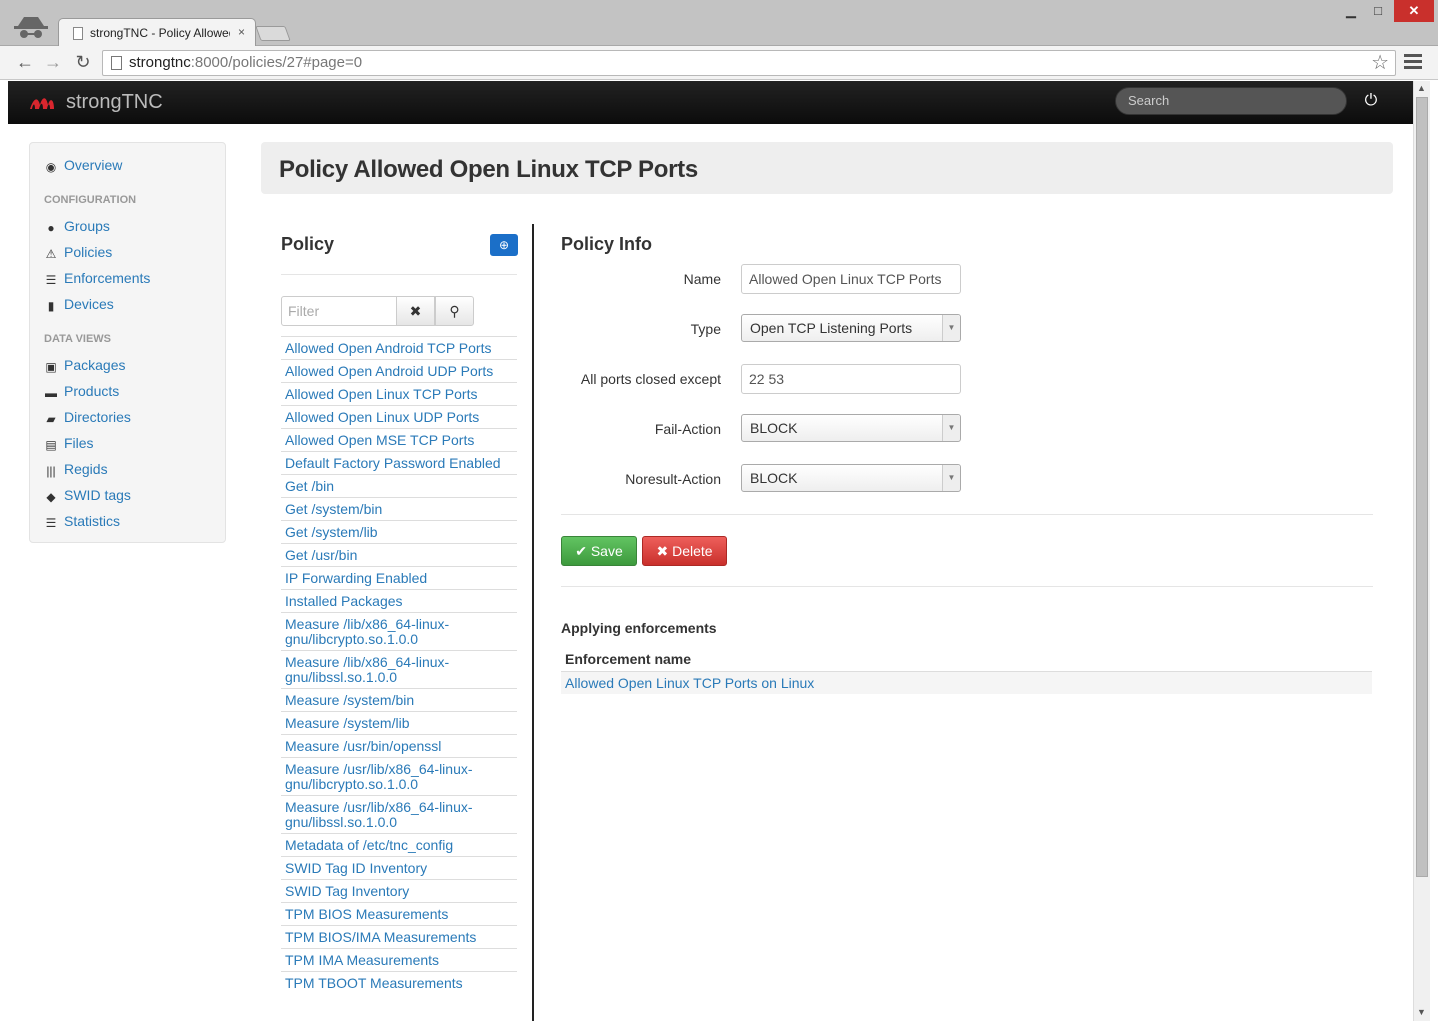  Describe the element at coordinates (349, 700) in the screenshot. I see `policy-link: Measure /system/bin` at that location.